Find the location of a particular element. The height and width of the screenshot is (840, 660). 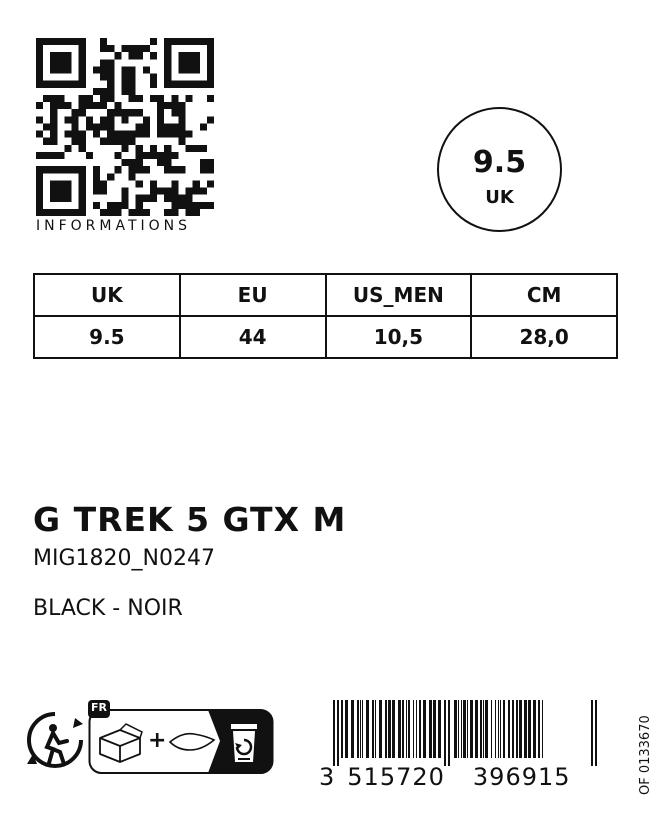

recycling-info: FR + is located at coordinates (181, 738).